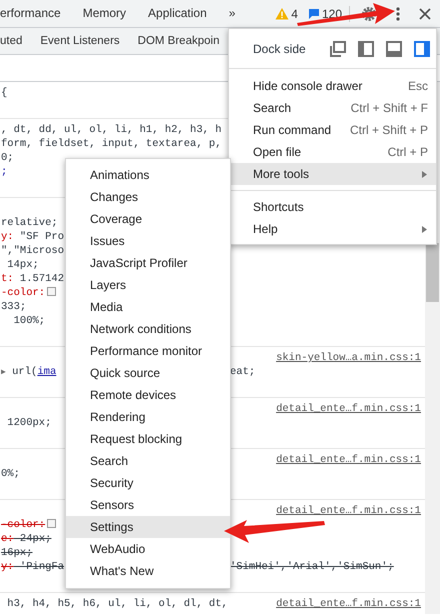 The image size is (440, 616). I want to click on menu-item: Search Ctrl + Shift + F, so click(332, 108).